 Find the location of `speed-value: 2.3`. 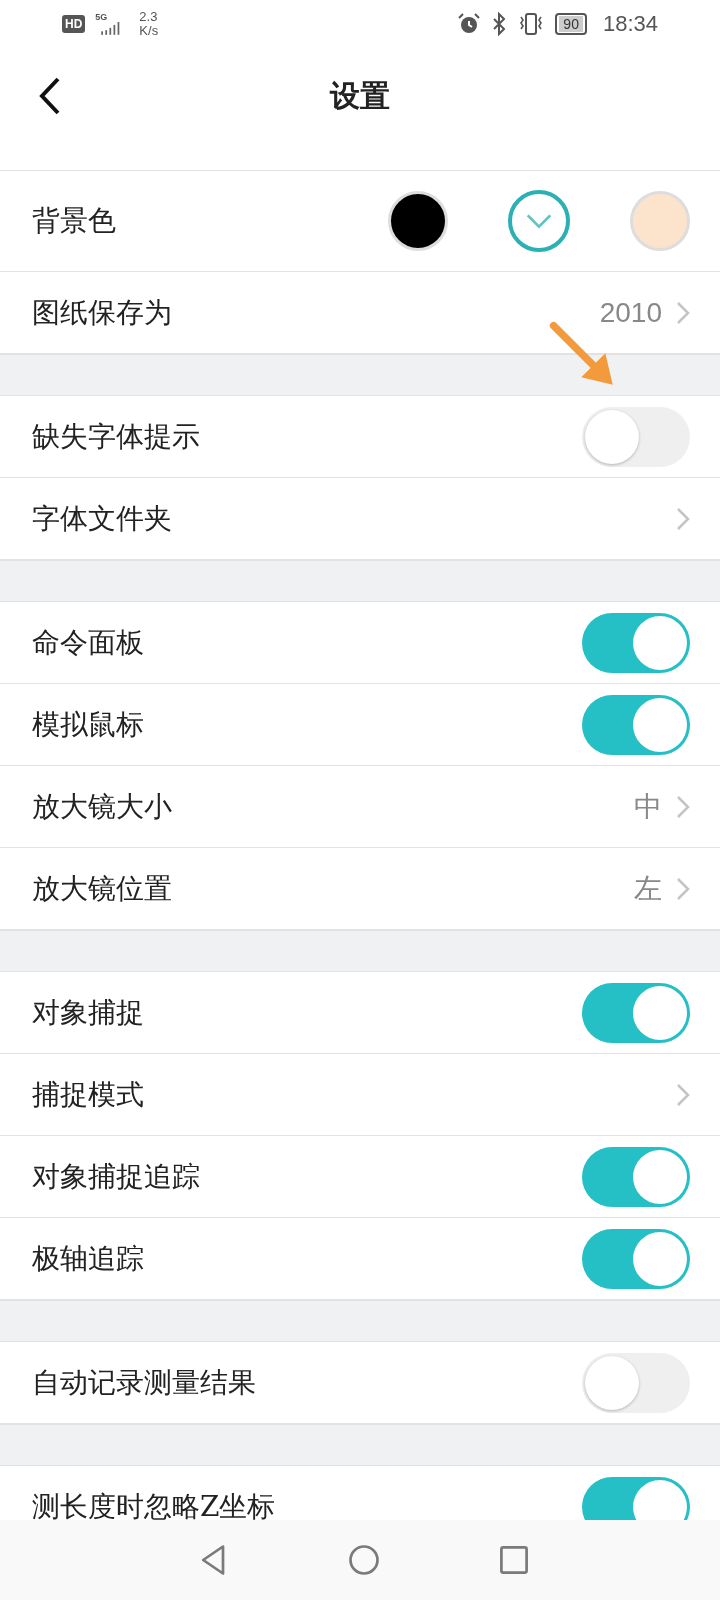

speed-value: 2.3 is located at coordinates (149, 17).